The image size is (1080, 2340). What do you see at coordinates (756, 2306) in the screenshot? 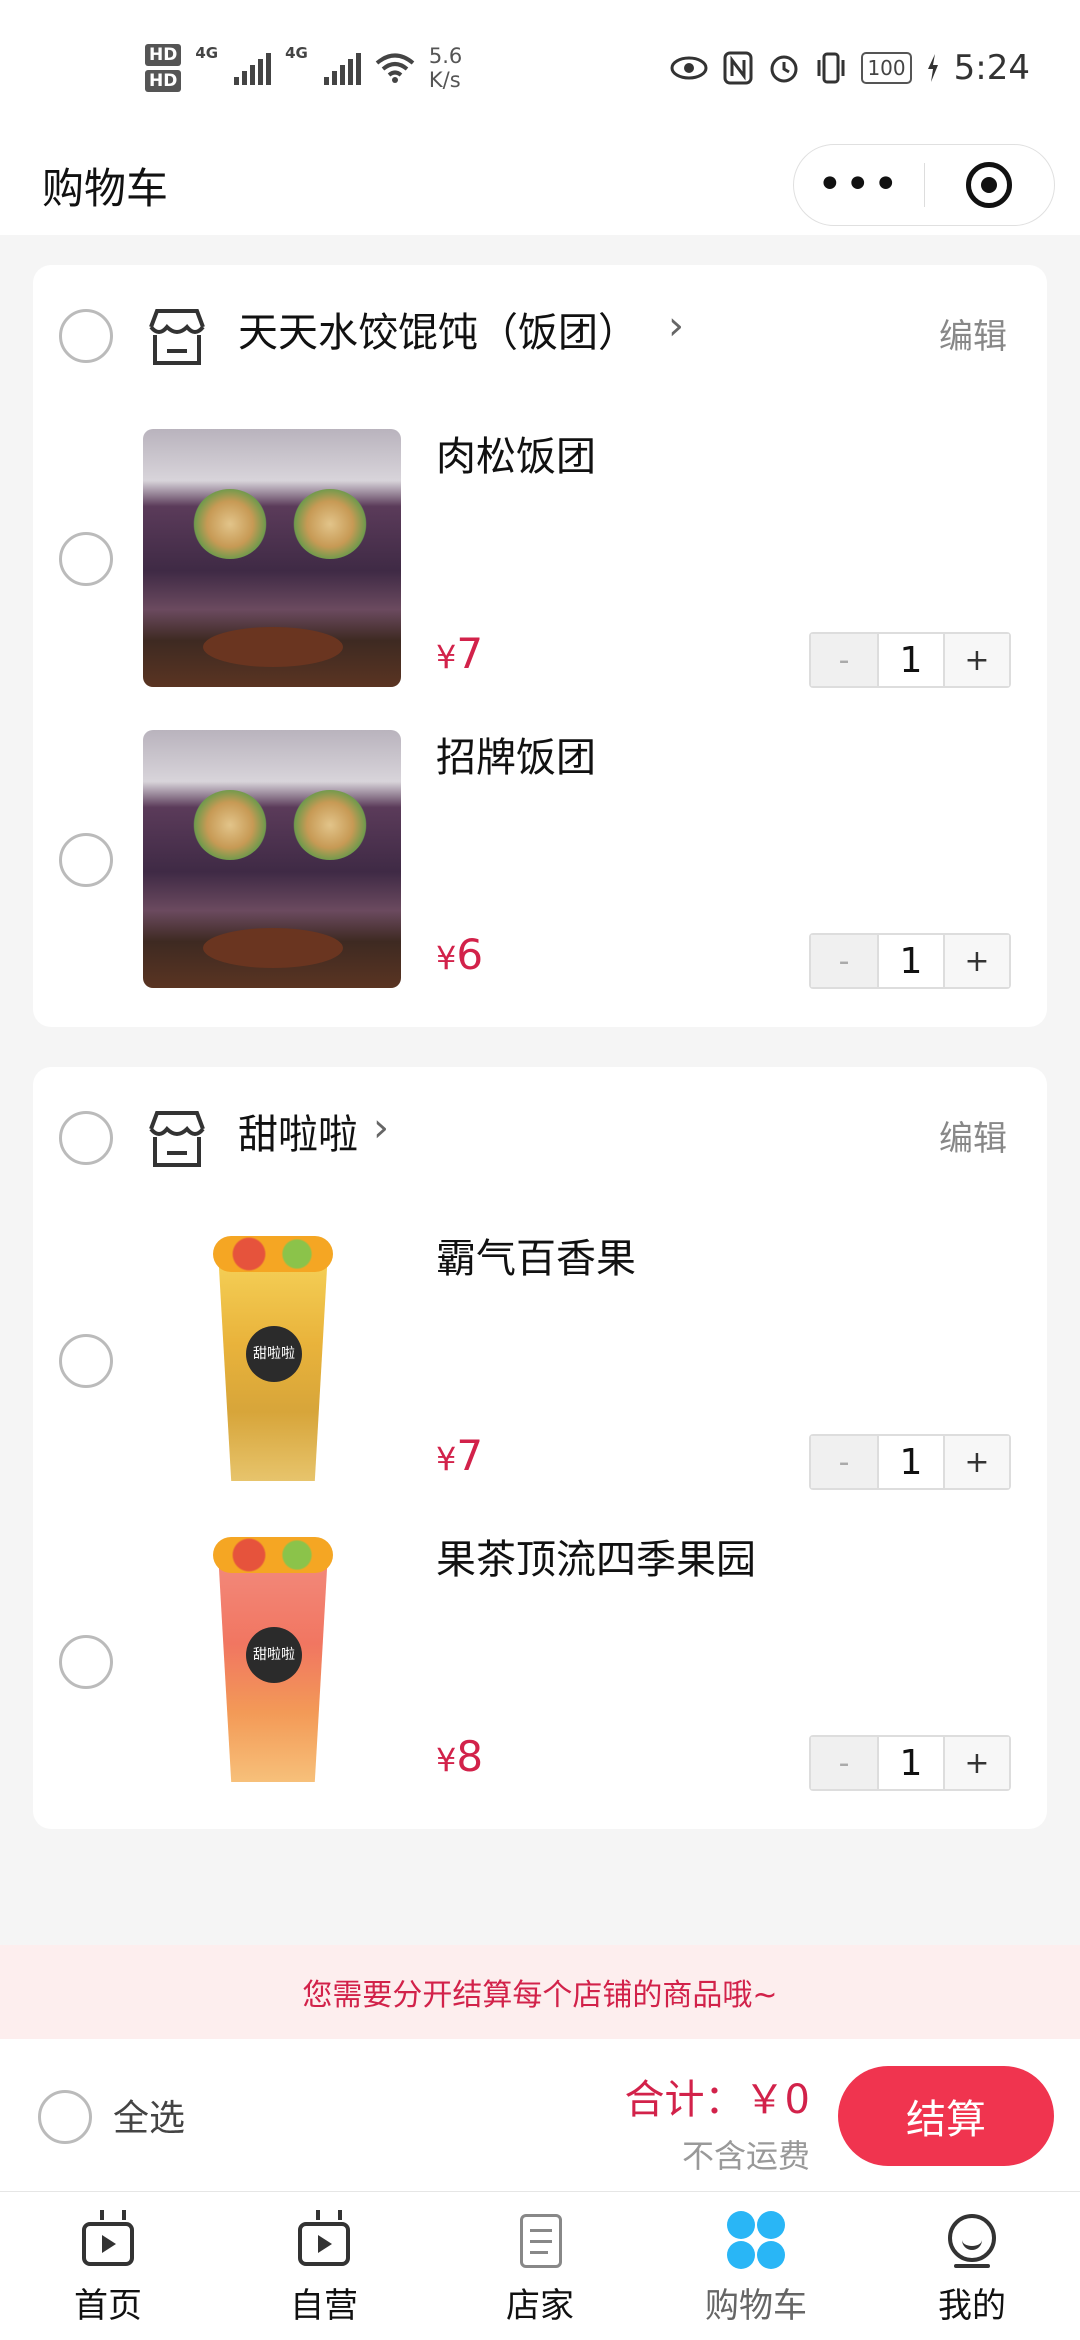
I see `tab-label: 购物车` at bounding box center [756, 2306].